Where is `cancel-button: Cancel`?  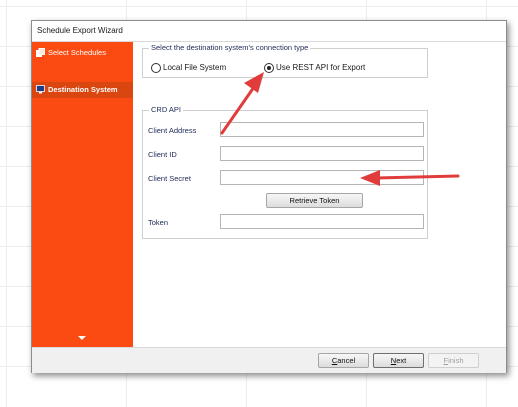
cancel-button: Cancel is located at coordinates (343, 360).